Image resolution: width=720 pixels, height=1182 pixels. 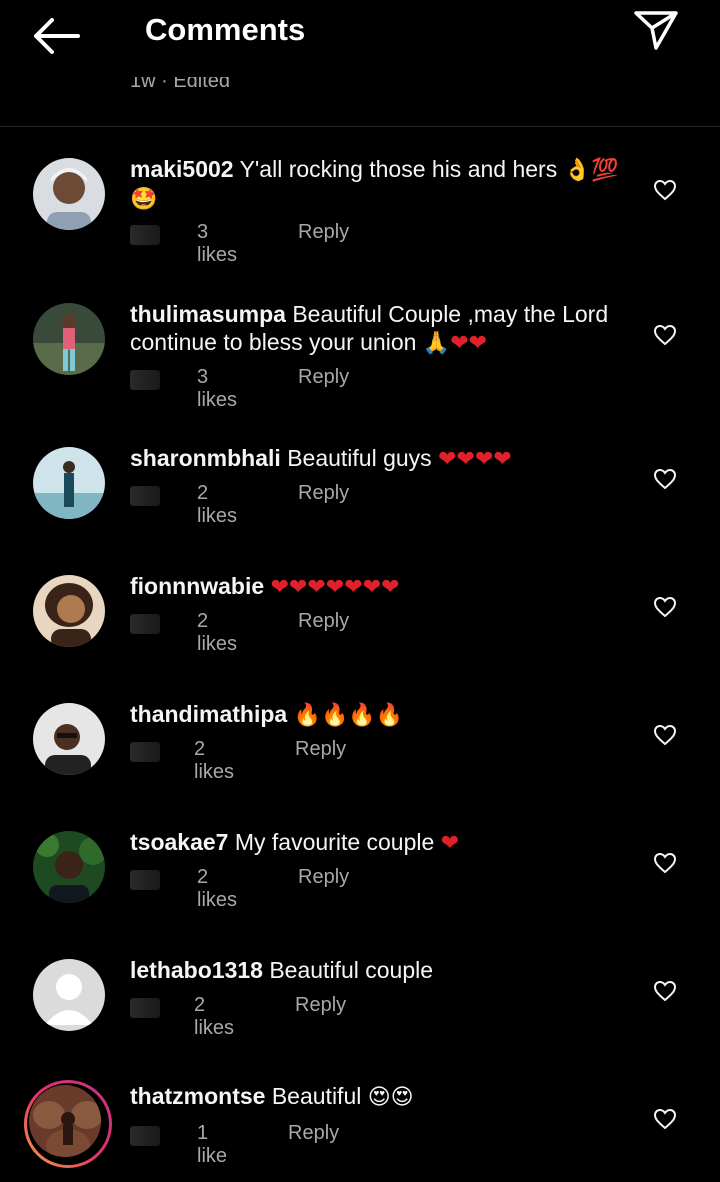 I want to click on comment-text: Beautiful guys, so click(x=359, y=458).